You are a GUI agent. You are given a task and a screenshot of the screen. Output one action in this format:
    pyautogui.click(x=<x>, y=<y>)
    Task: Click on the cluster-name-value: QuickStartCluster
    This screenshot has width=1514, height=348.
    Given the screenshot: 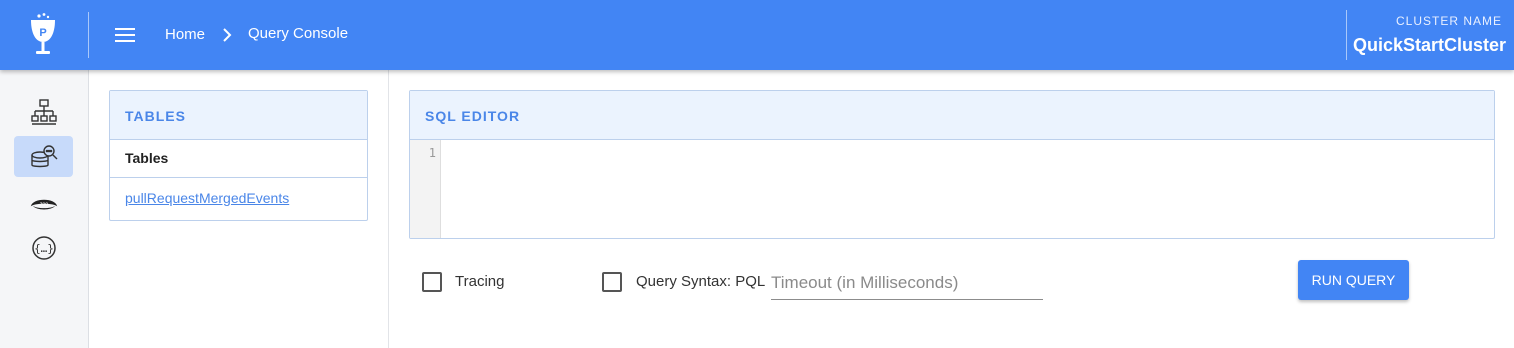 What is the action you would take?
    pyautogui.click(x=1429, y=45)
    